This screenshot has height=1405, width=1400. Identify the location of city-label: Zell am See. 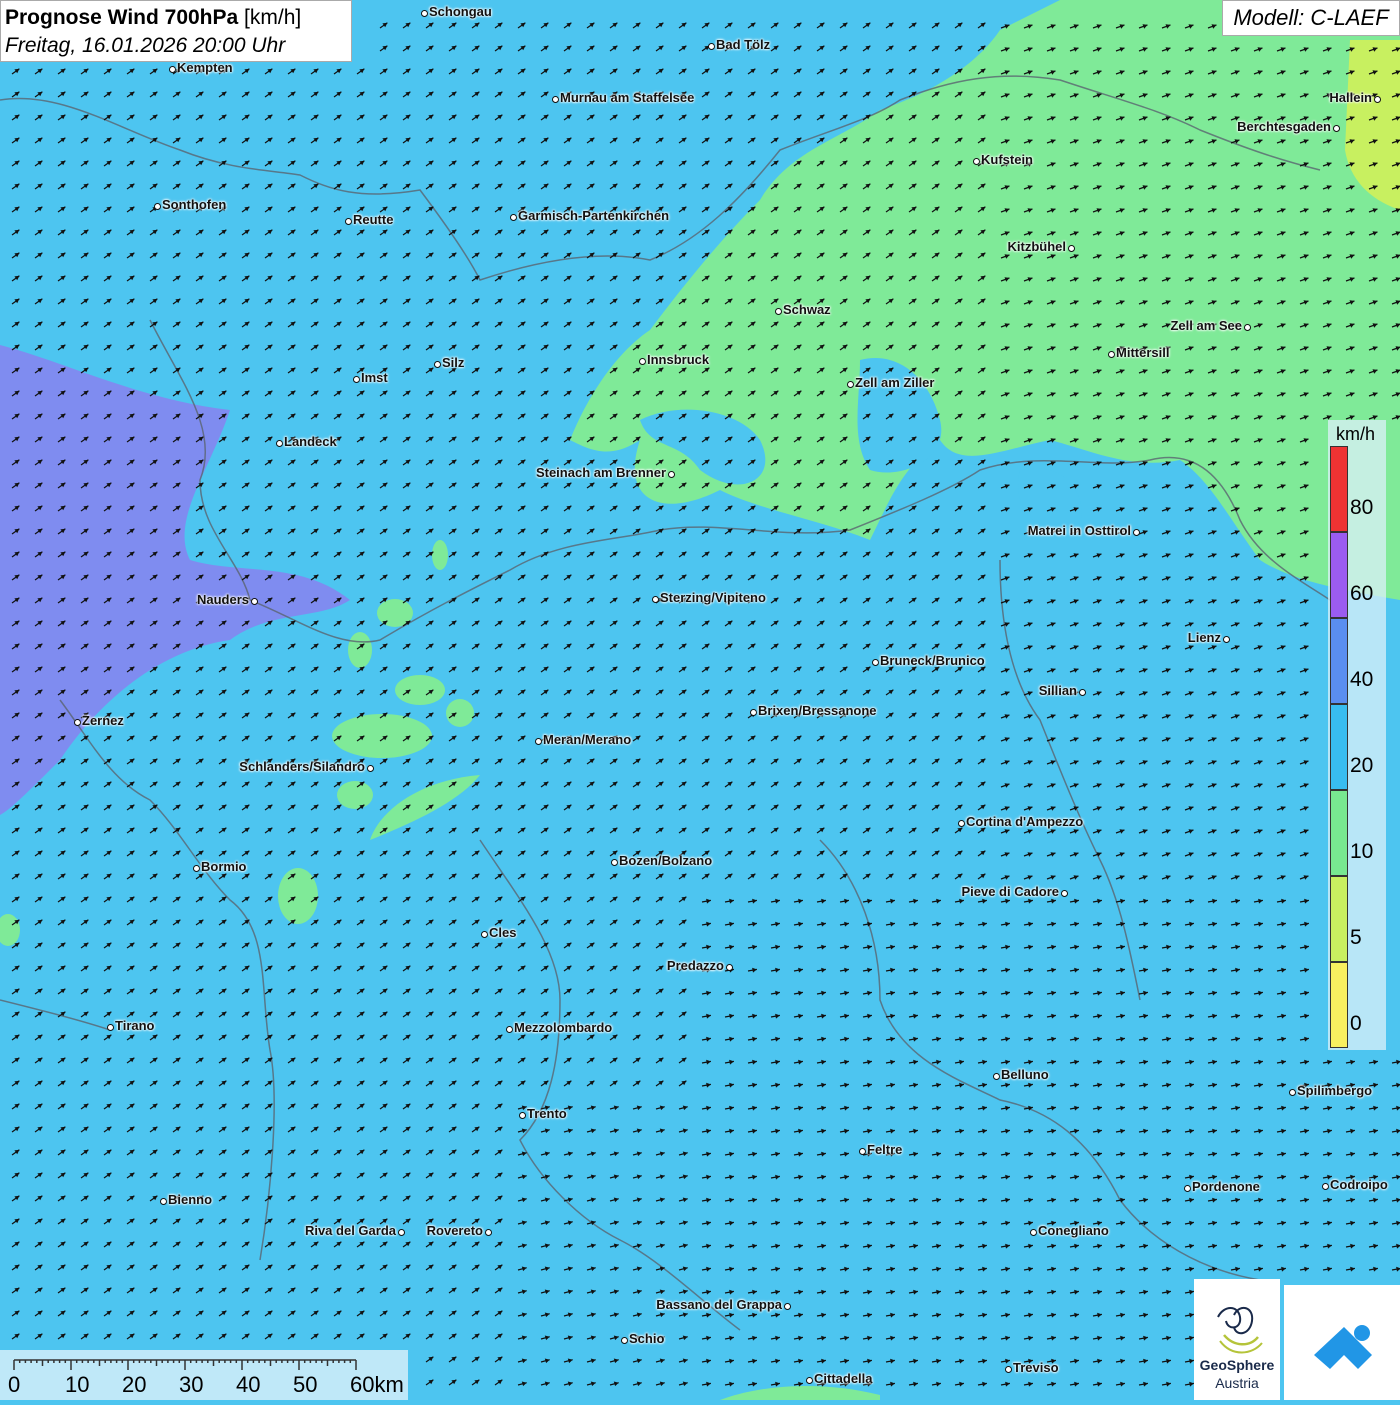
(1206, 325).